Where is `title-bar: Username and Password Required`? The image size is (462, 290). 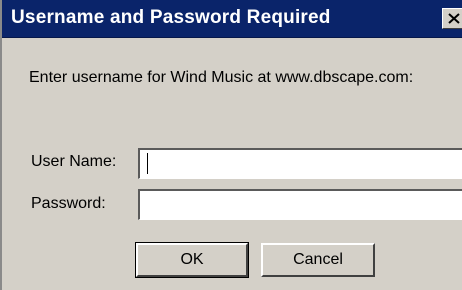 title-bar: Username and Password Required is located at coordinates (232, 19).